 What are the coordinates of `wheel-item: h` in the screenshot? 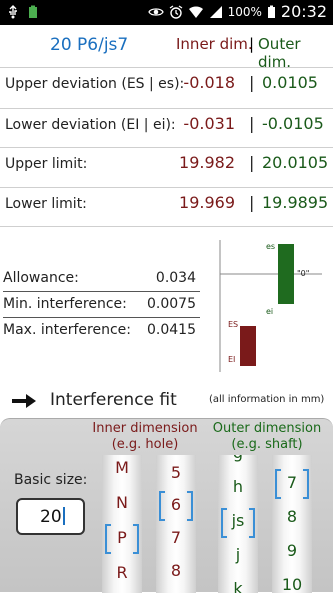 It's located at (238, 486).